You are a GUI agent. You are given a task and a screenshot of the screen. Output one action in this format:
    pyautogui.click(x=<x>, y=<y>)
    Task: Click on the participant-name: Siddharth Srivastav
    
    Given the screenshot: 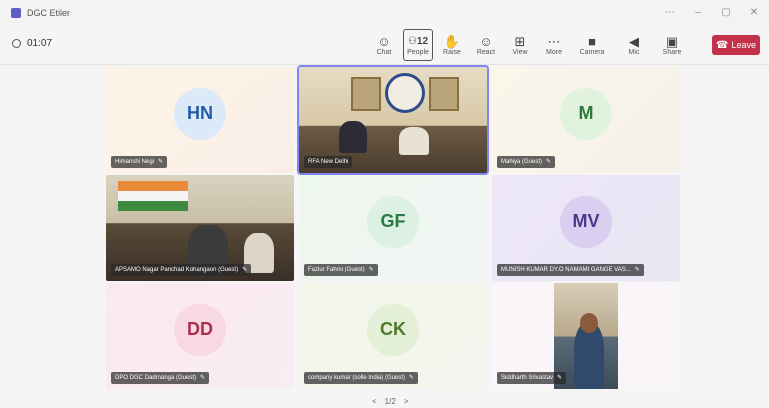 What is the action you would take?
    pyautogui.click(x=527, y=378)
    